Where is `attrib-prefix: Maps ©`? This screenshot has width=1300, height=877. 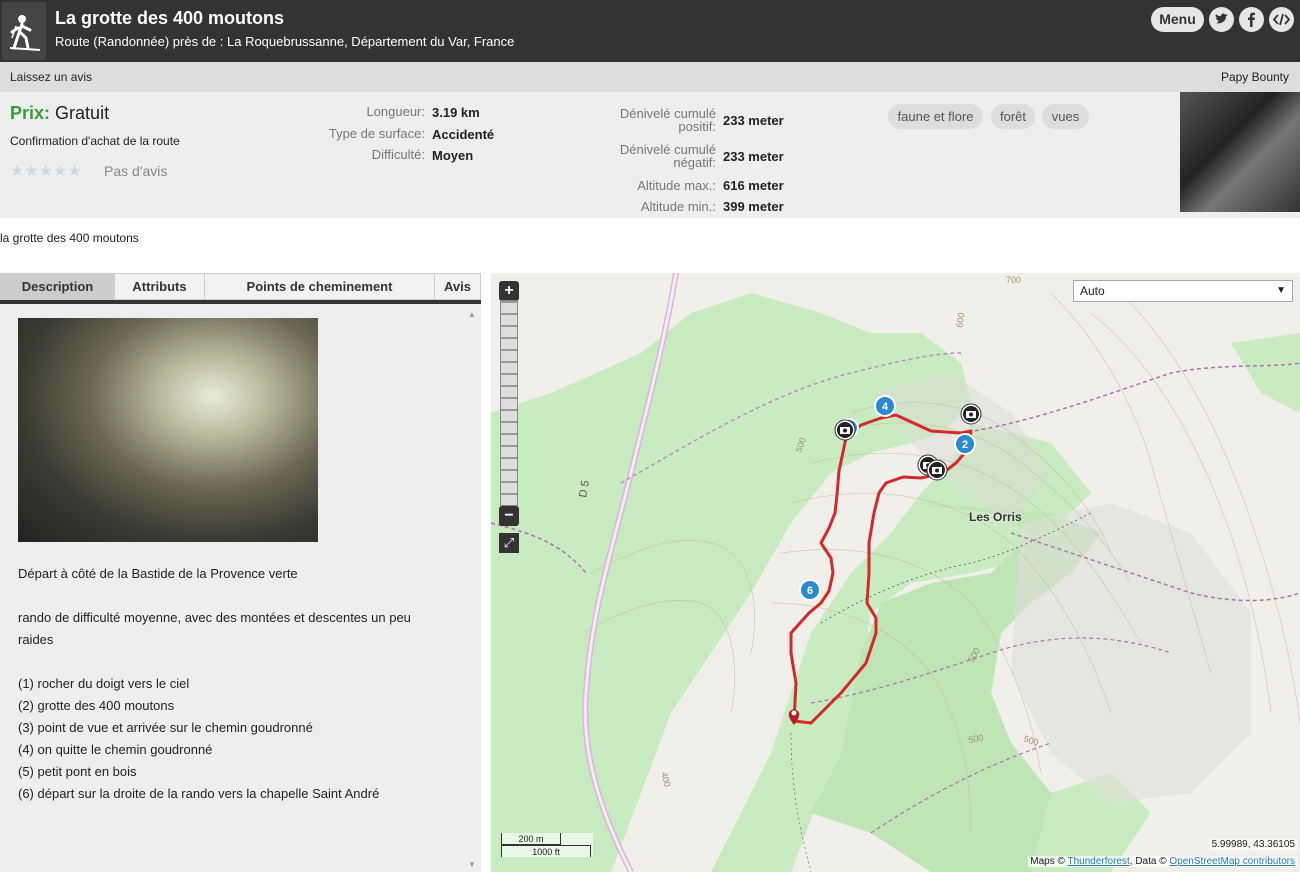
attrib-prefix: Maps © is located at coordinates (1047, 861).